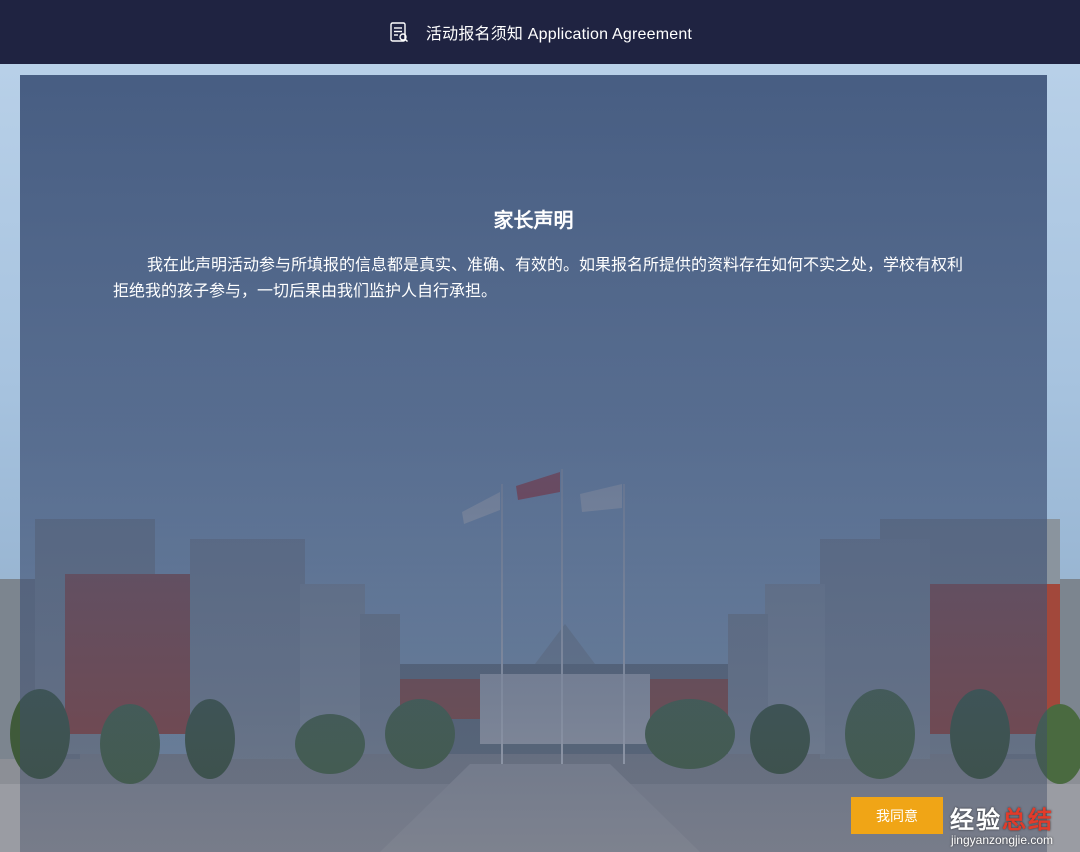 The width and height of the screenshot is (1080, 852). I want to click on page-title: 活动报名须知 Application Agreement, so click(559, 34).